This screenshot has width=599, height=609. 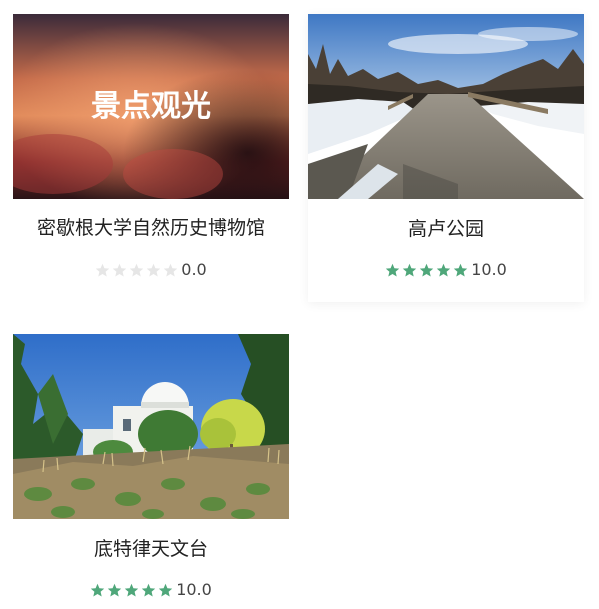 What do you see at coordinates (151, 228) in the screenshot?
I see `card-title: 密歇根大学自然历史博物馆` at bounding box center [151, 228].